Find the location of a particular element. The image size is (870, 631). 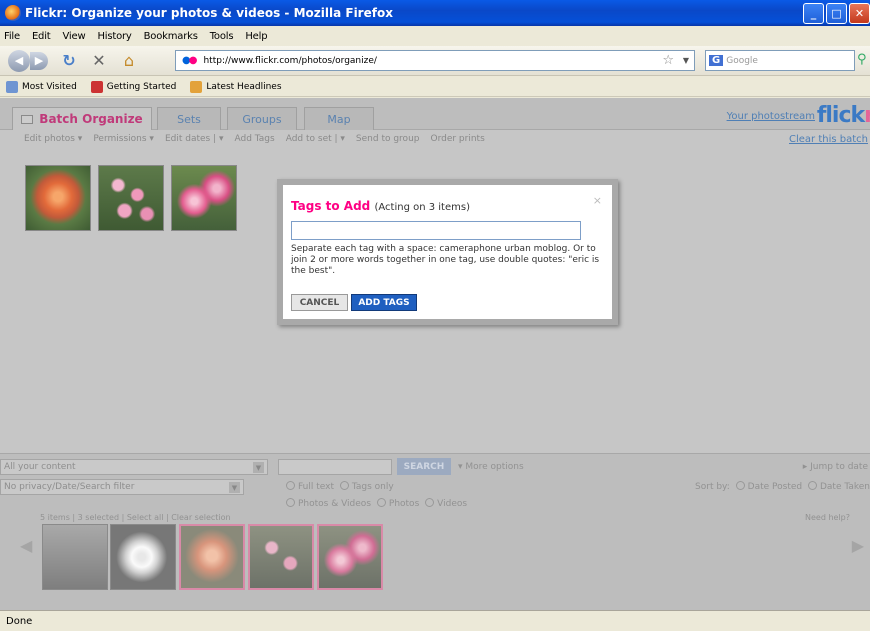

menu-history: History is located at coordinates (114, 36).